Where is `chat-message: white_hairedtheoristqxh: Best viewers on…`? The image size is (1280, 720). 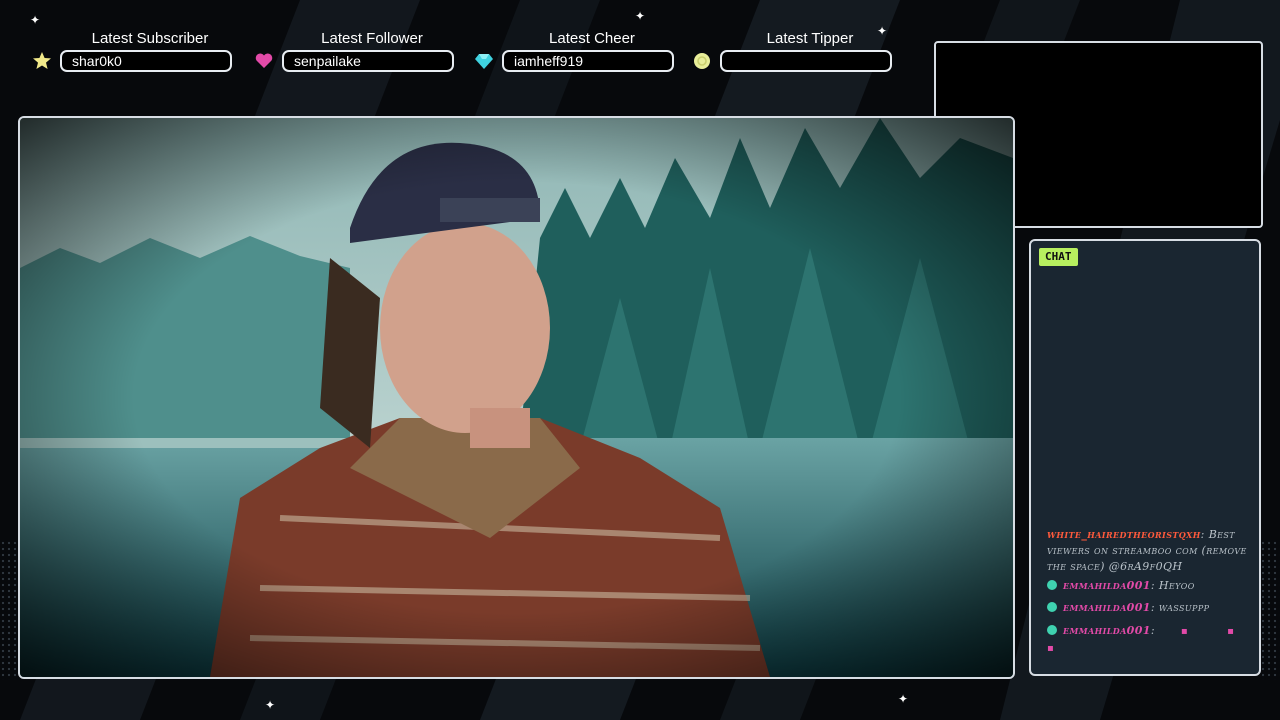 chat-message: white_hairedtheoristqxh: Best viewers on… is located at coordinates (1152, 551).